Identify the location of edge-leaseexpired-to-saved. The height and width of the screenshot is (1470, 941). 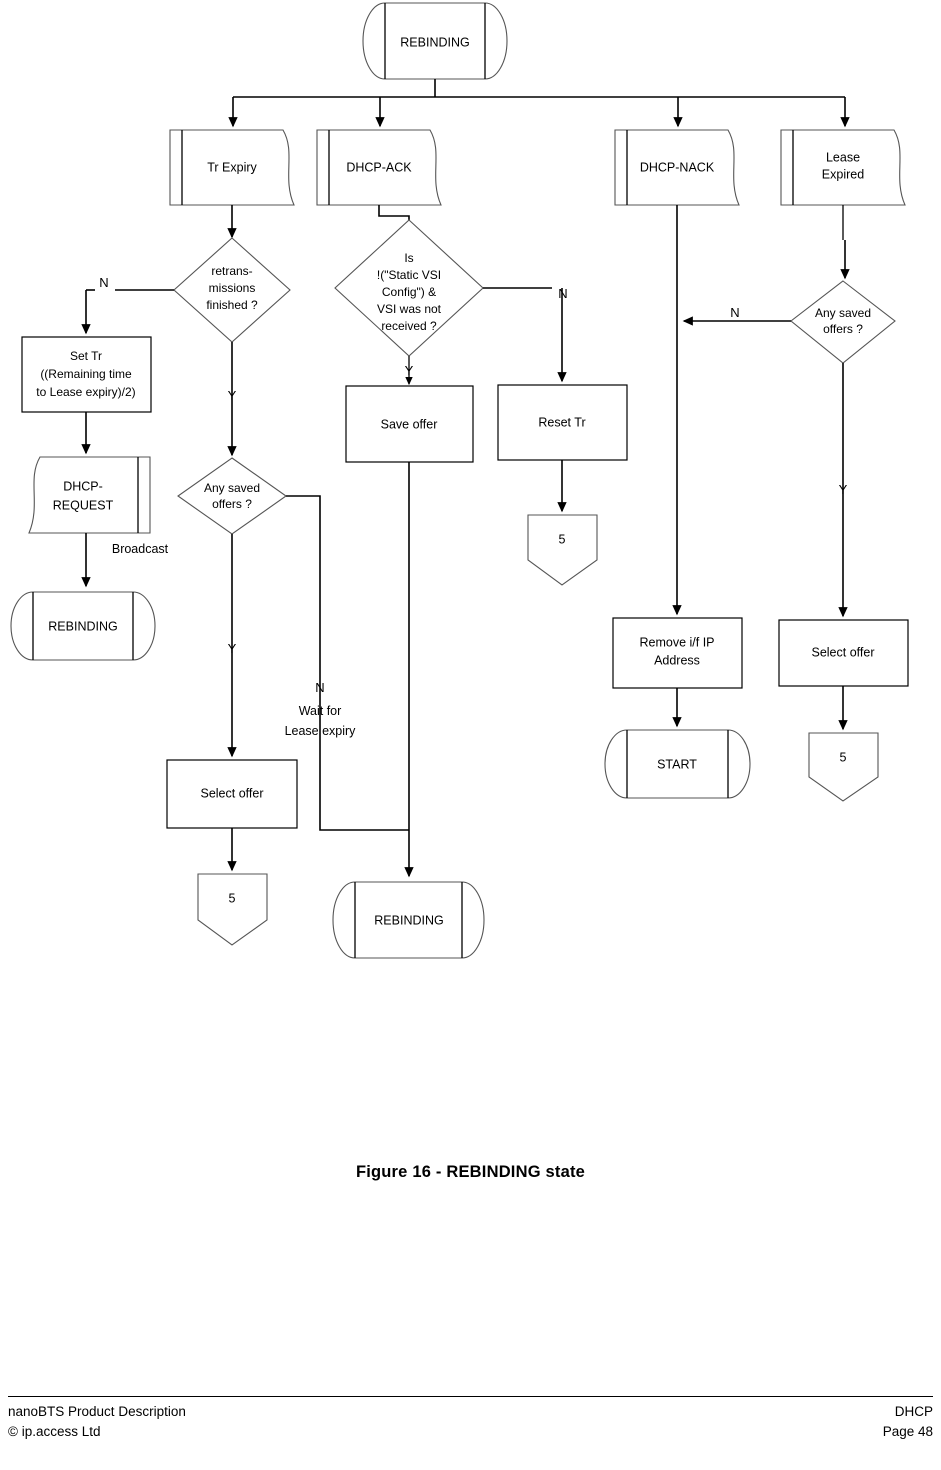
(845, 242).